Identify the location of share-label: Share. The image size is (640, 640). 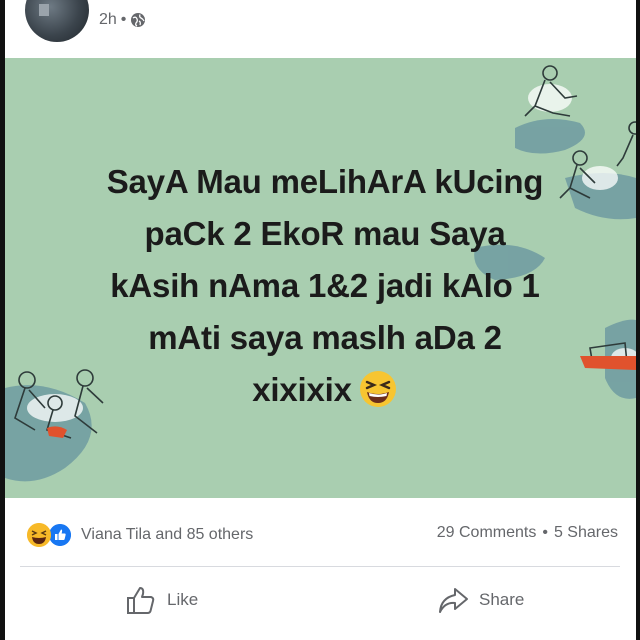
(502, 599).